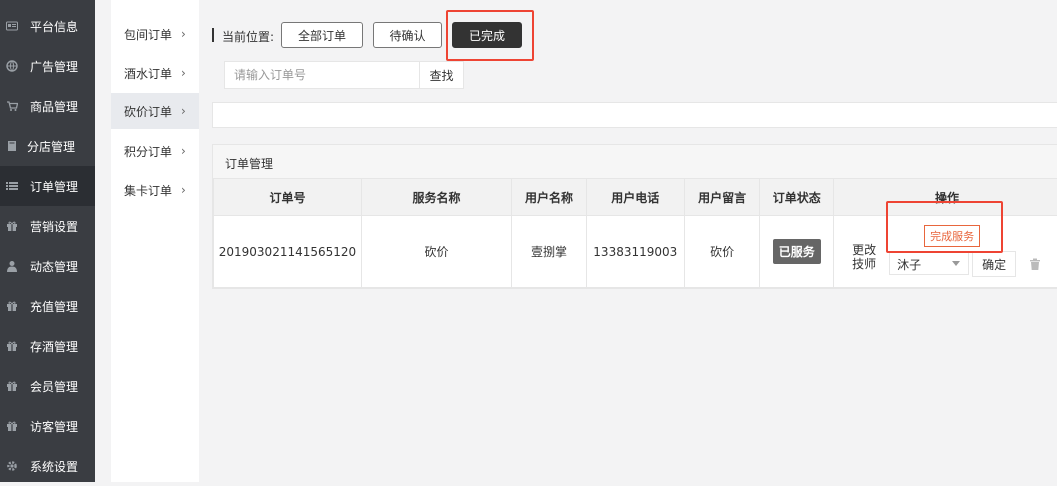  What do you see at coordinates (54, 266) in the screenshot?
I see `sidebar-item-label: 动态管理` at bounding box center [54, 266].